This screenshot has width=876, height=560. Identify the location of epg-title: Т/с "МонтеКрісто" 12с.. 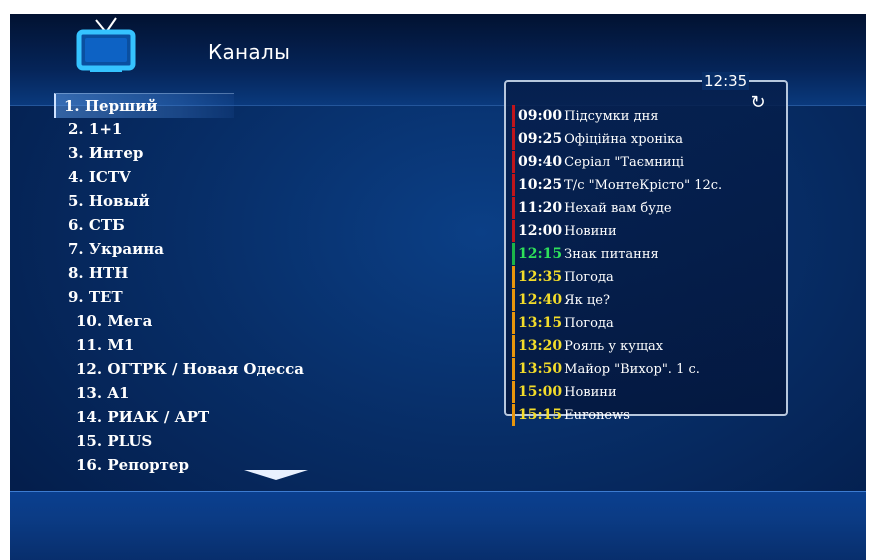
(643, 185).